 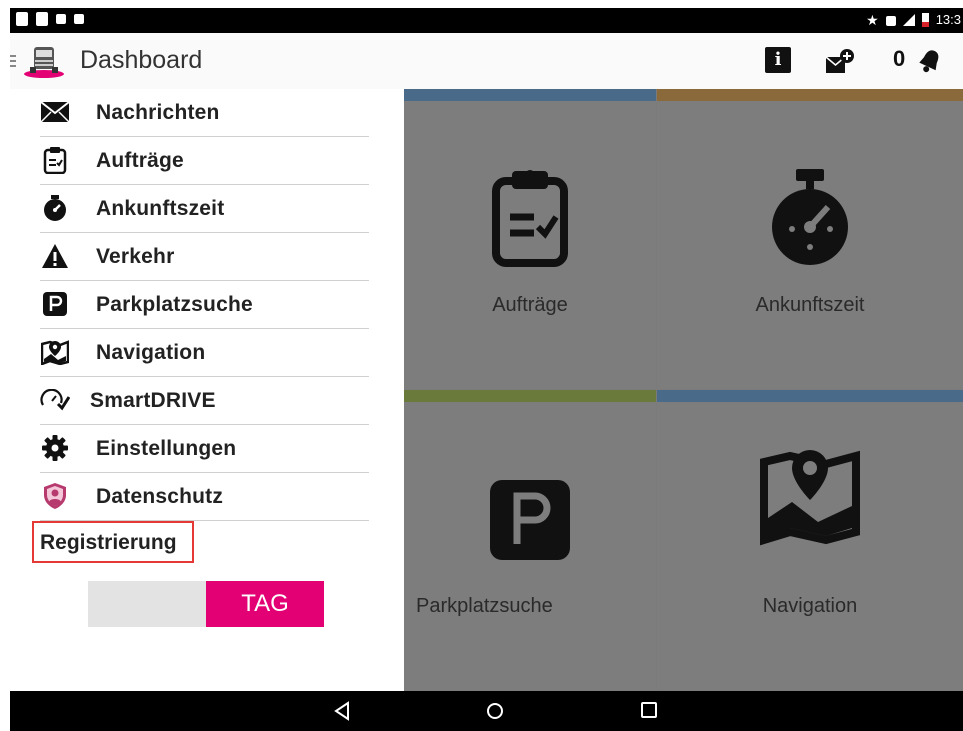 I want to click on tile-label: Parkplatzsuche, so click(x=484, y=606).